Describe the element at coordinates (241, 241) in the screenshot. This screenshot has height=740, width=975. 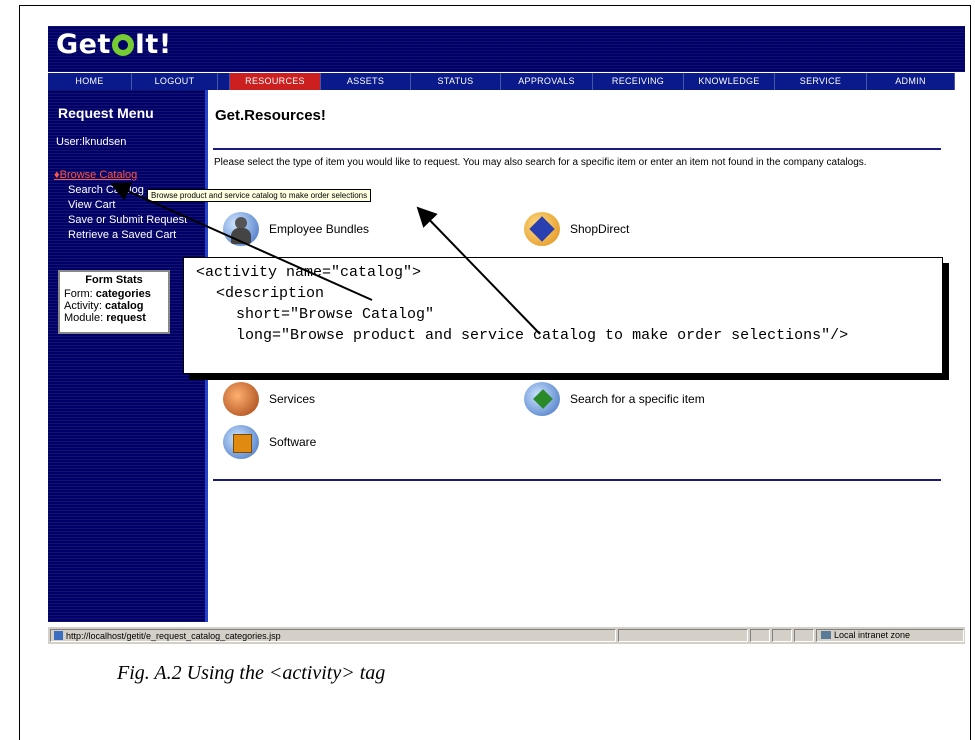
I see `arrow-to-browse-catalog` at that location.